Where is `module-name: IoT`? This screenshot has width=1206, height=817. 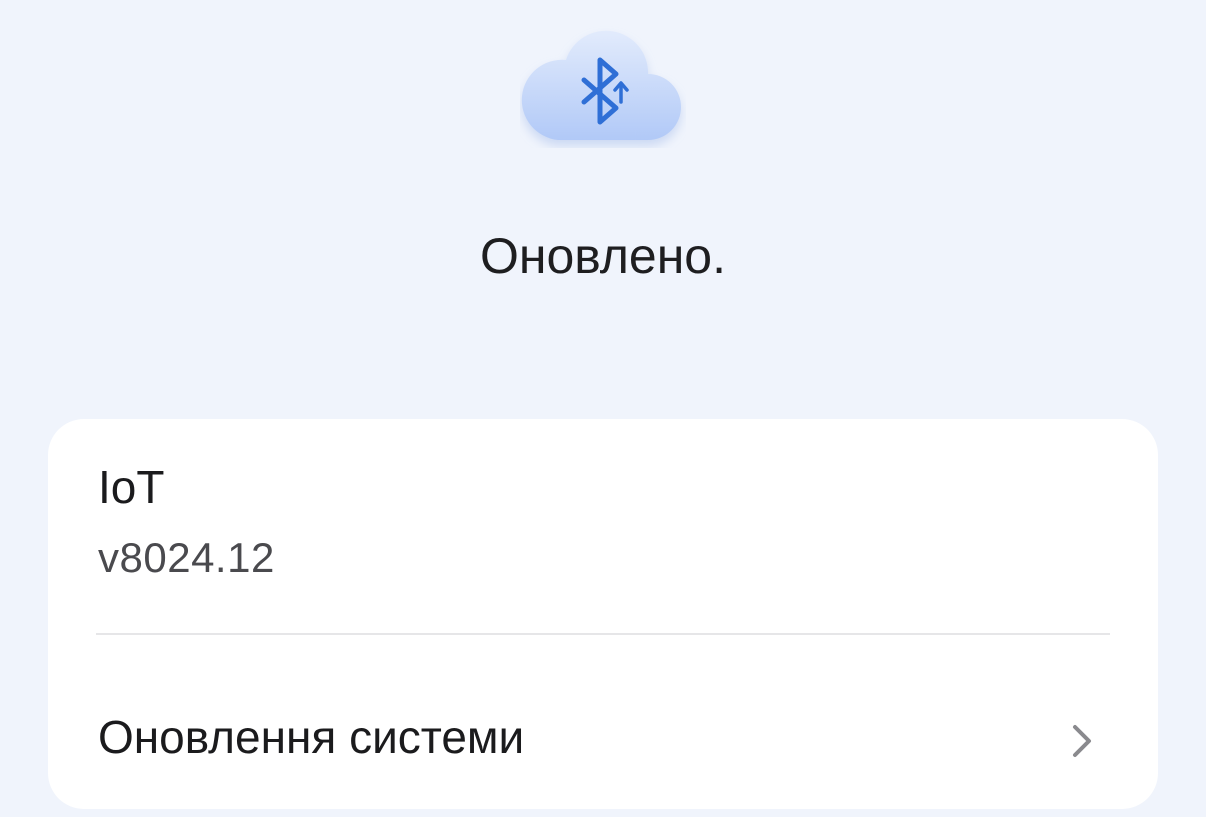 module-name: IoT is located at coordinates (131, 487).